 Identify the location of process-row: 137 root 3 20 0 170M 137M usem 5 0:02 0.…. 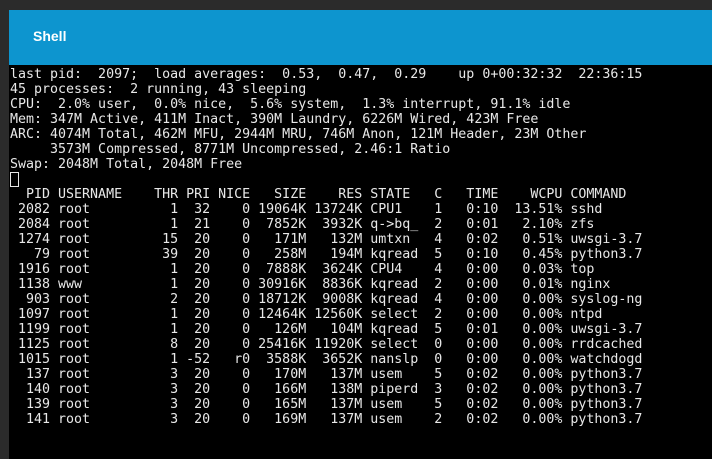
(326, 374).